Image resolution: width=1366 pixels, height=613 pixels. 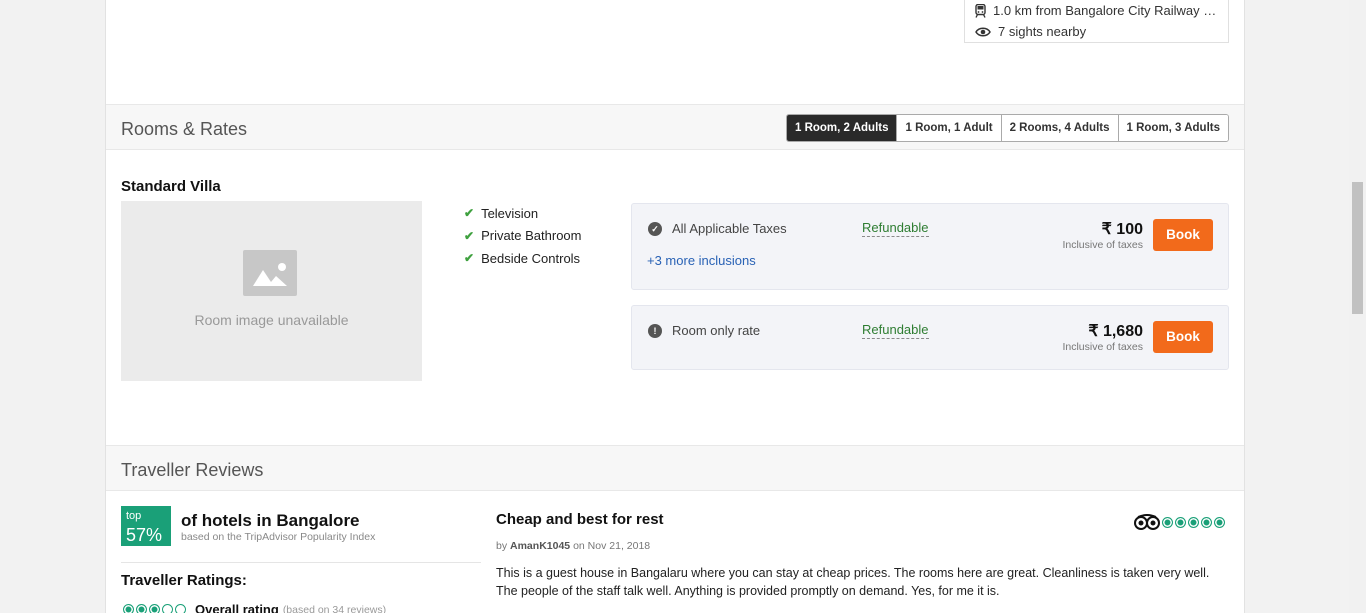 I want to click on rank-badge-percent: 57%, so click(x=144, y=535).